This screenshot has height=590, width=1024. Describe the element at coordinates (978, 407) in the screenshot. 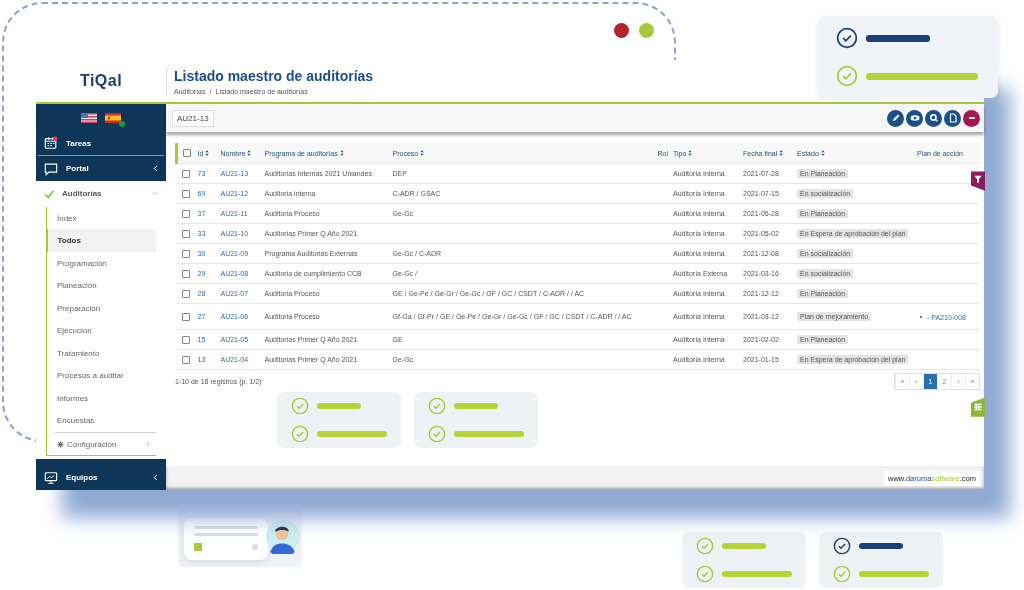

I see `grid-tab-icon` at that location.